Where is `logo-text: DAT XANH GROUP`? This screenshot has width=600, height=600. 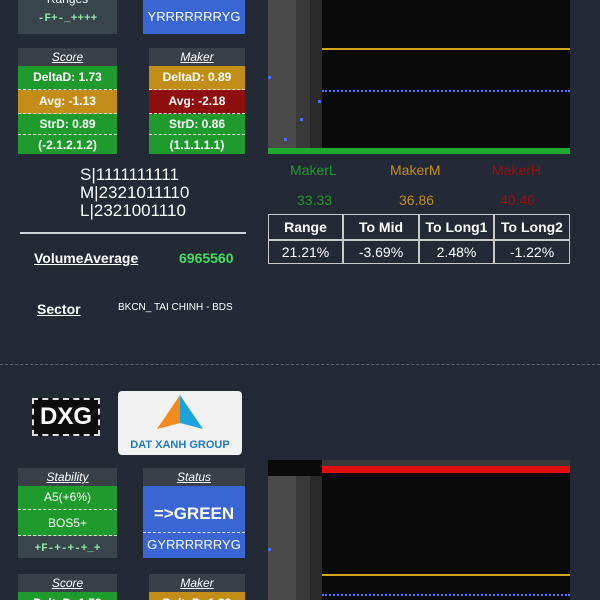
logo-text: DAT XANH GROUP is located at coordinates (180, 445).